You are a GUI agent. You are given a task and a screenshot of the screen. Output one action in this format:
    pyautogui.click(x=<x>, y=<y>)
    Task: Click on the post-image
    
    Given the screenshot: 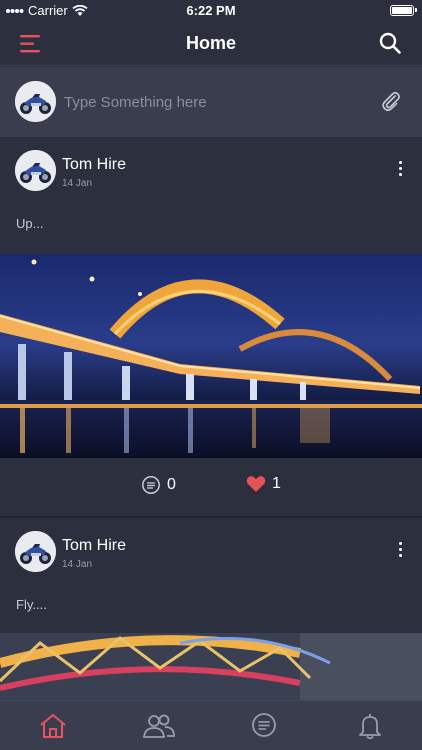 What is the action you would take?
    pyautogui.click(x=211, y=666)
    